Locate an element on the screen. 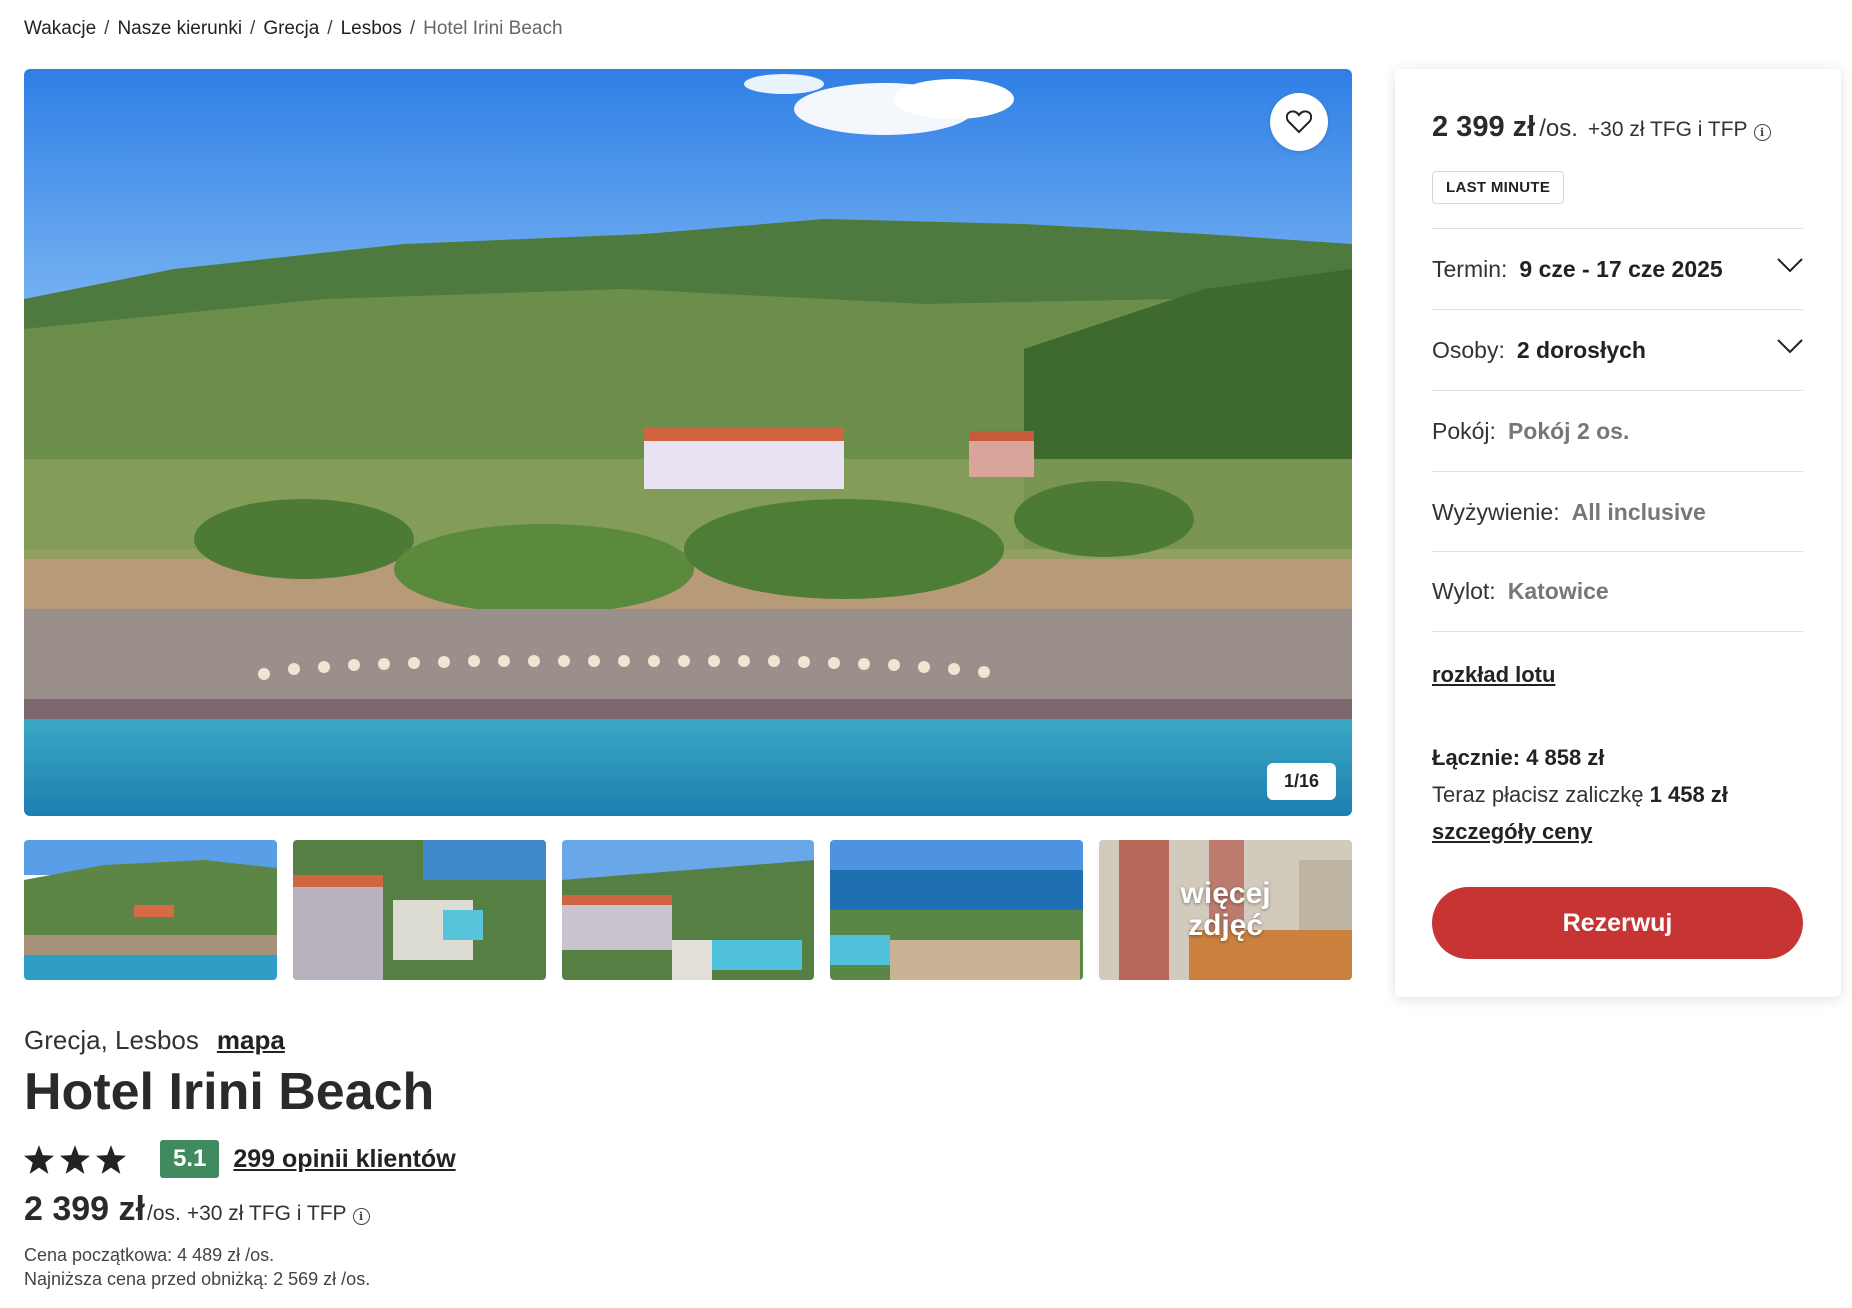 This screenshot has height=1308, width=1852. panel-price: 2 399 zł /os. +30 zł TFG i TFP i is located at coordinates (1601, 127).